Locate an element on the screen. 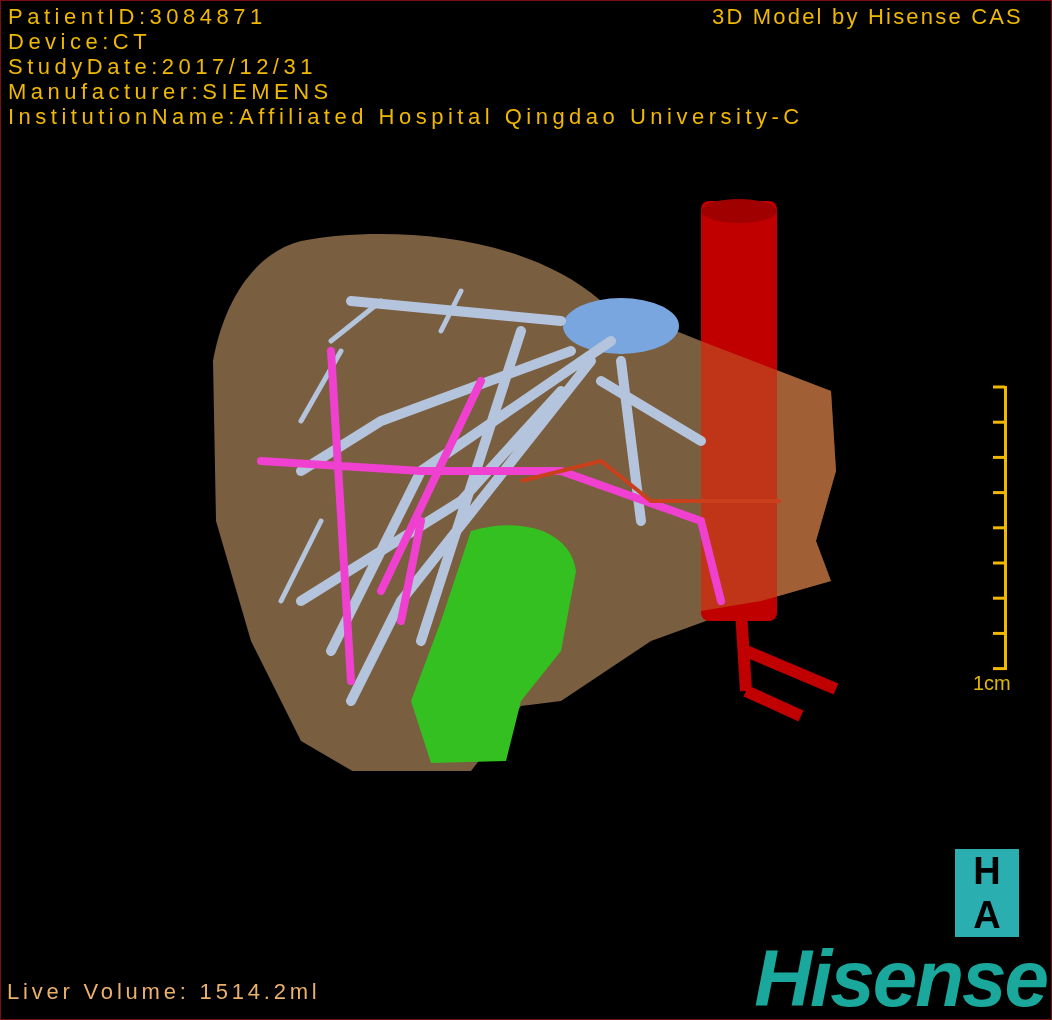 Image resolution: width=1052 pixels, height=1020 pixels. logo: Hisense is located at coordinates (900, 979).